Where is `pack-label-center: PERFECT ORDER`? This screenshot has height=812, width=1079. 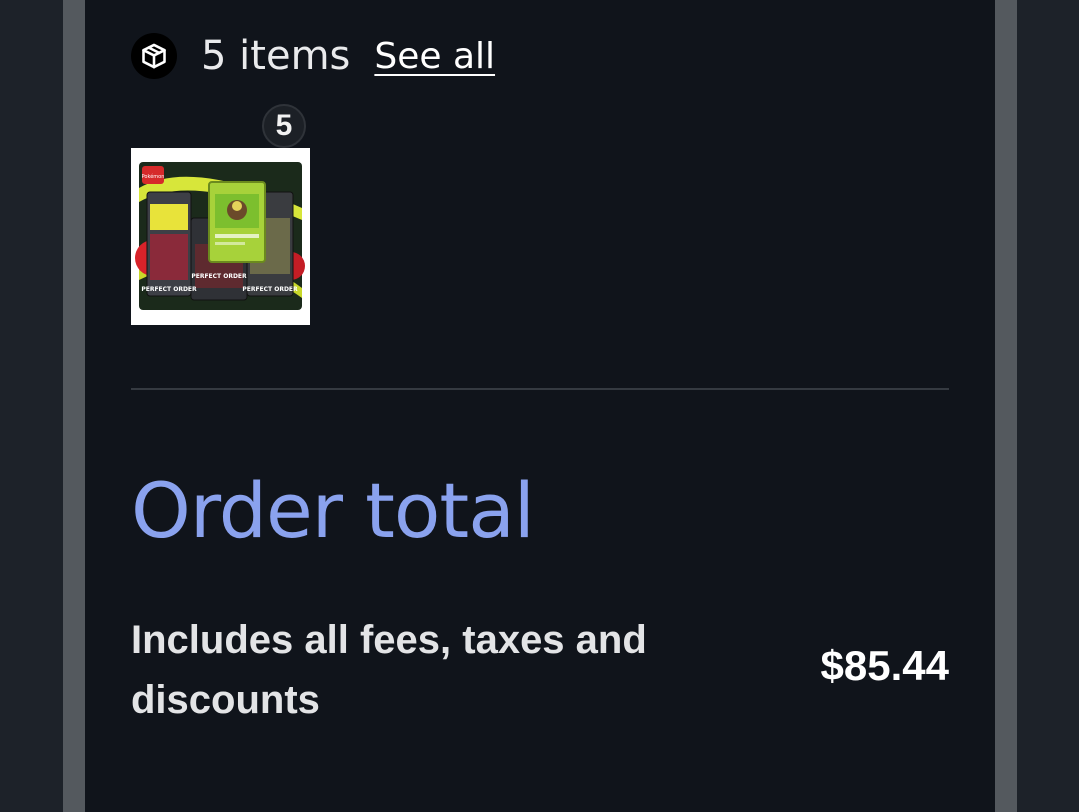 pack-label-center: PERFECT ORDER is located at coordinates (219, 276).